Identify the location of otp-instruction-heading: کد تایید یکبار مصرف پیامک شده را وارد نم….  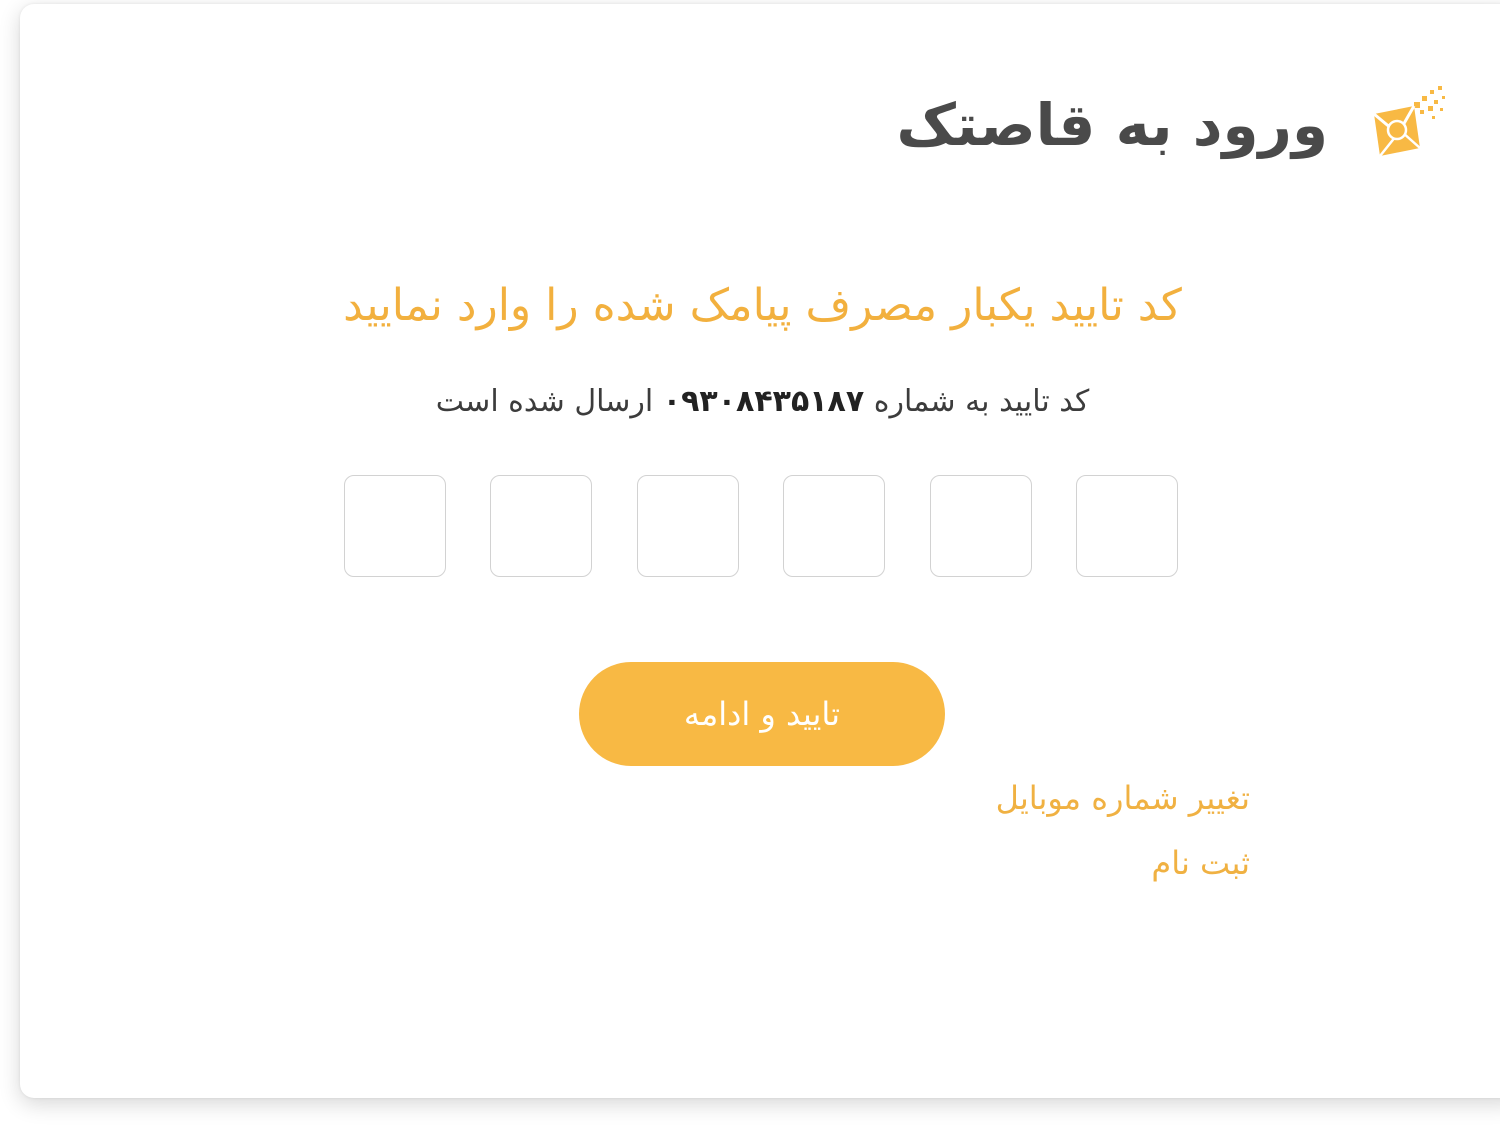
(762, 305).